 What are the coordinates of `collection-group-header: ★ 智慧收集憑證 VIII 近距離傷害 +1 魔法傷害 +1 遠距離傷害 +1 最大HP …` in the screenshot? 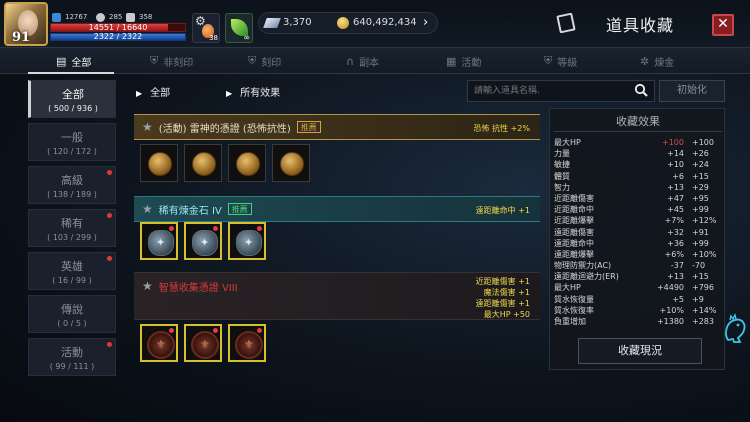 It's located at (337, 296).